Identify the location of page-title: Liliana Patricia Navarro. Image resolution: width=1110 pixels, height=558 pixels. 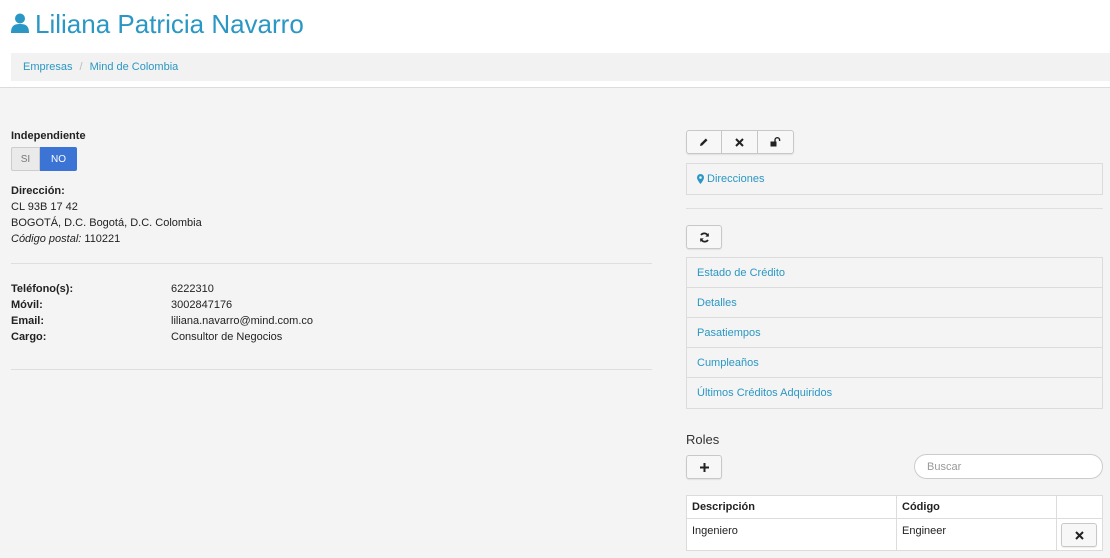
(157, 24).